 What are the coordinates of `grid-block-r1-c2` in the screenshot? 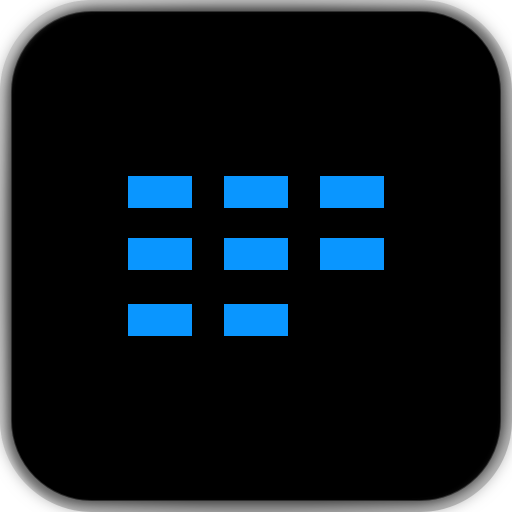 It's located at (256, 192).